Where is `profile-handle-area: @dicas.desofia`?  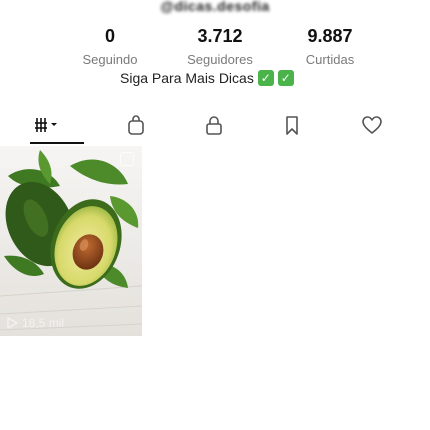
profile-handle-area: @dicas.desofia is located at coordinates (215, 9).